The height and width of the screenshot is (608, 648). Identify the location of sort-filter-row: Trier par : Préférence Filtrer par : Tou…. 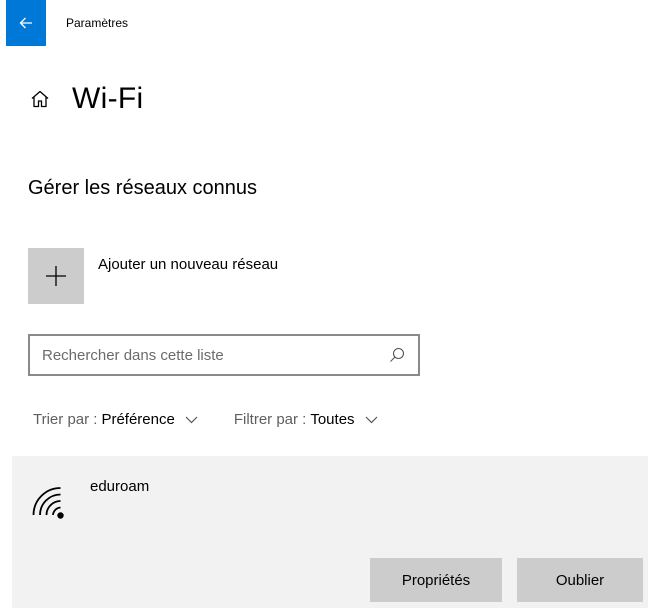
(205, 419).